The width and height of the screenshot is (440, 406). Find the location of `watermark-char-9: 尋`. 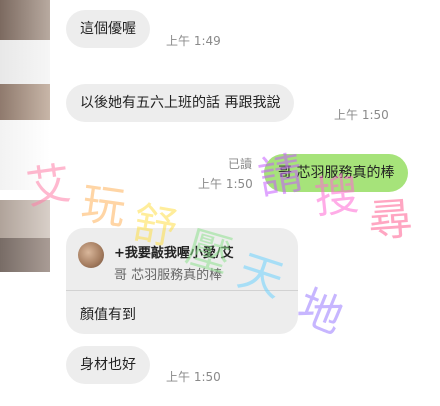

watermark-char-9: 尋 is located at coordinates (390, 220).